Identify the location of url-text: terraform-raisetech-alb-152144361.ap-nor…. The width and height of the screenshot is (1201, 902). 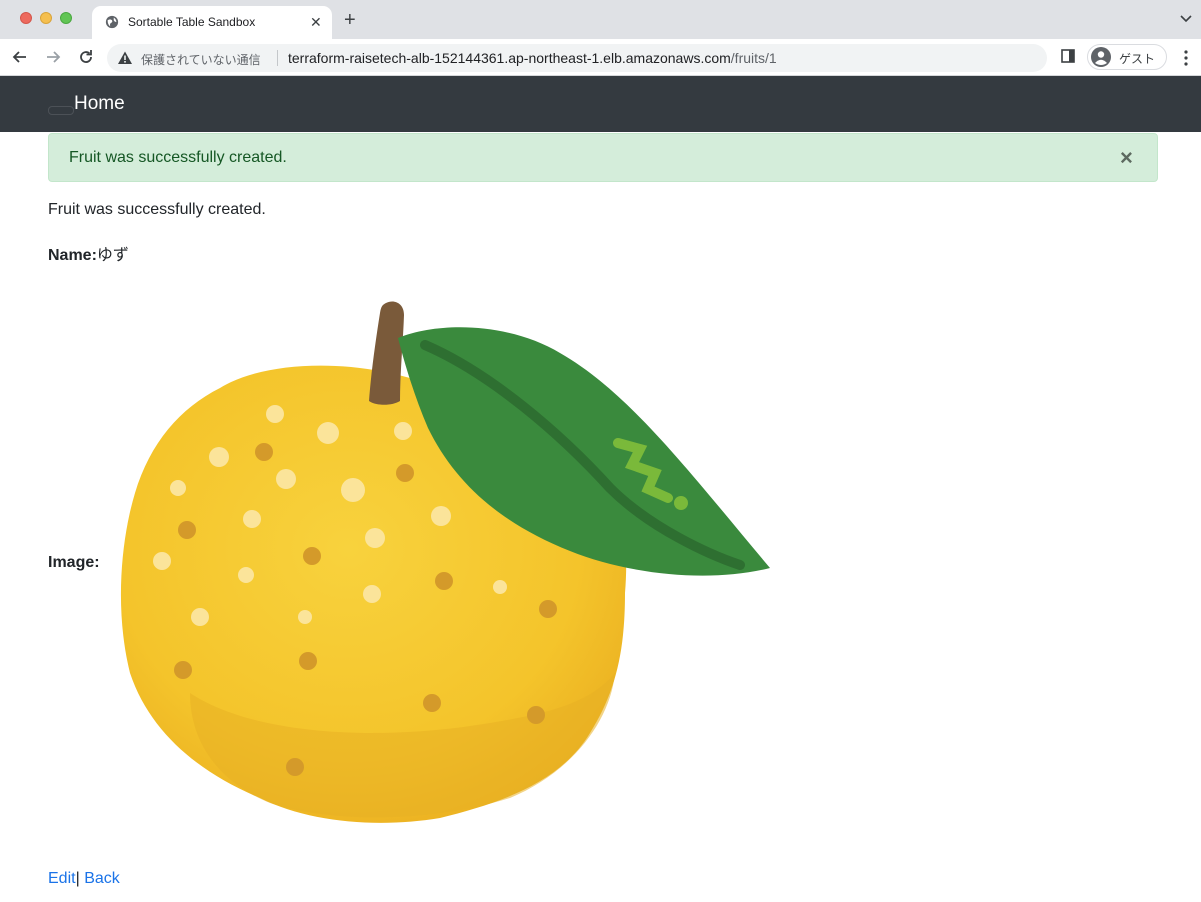
(532, 58).